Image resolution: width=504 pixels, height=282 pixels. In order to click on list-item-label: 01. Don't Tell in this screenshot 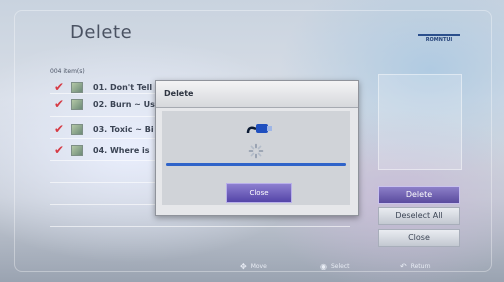, I will do `click(123, 87)`.